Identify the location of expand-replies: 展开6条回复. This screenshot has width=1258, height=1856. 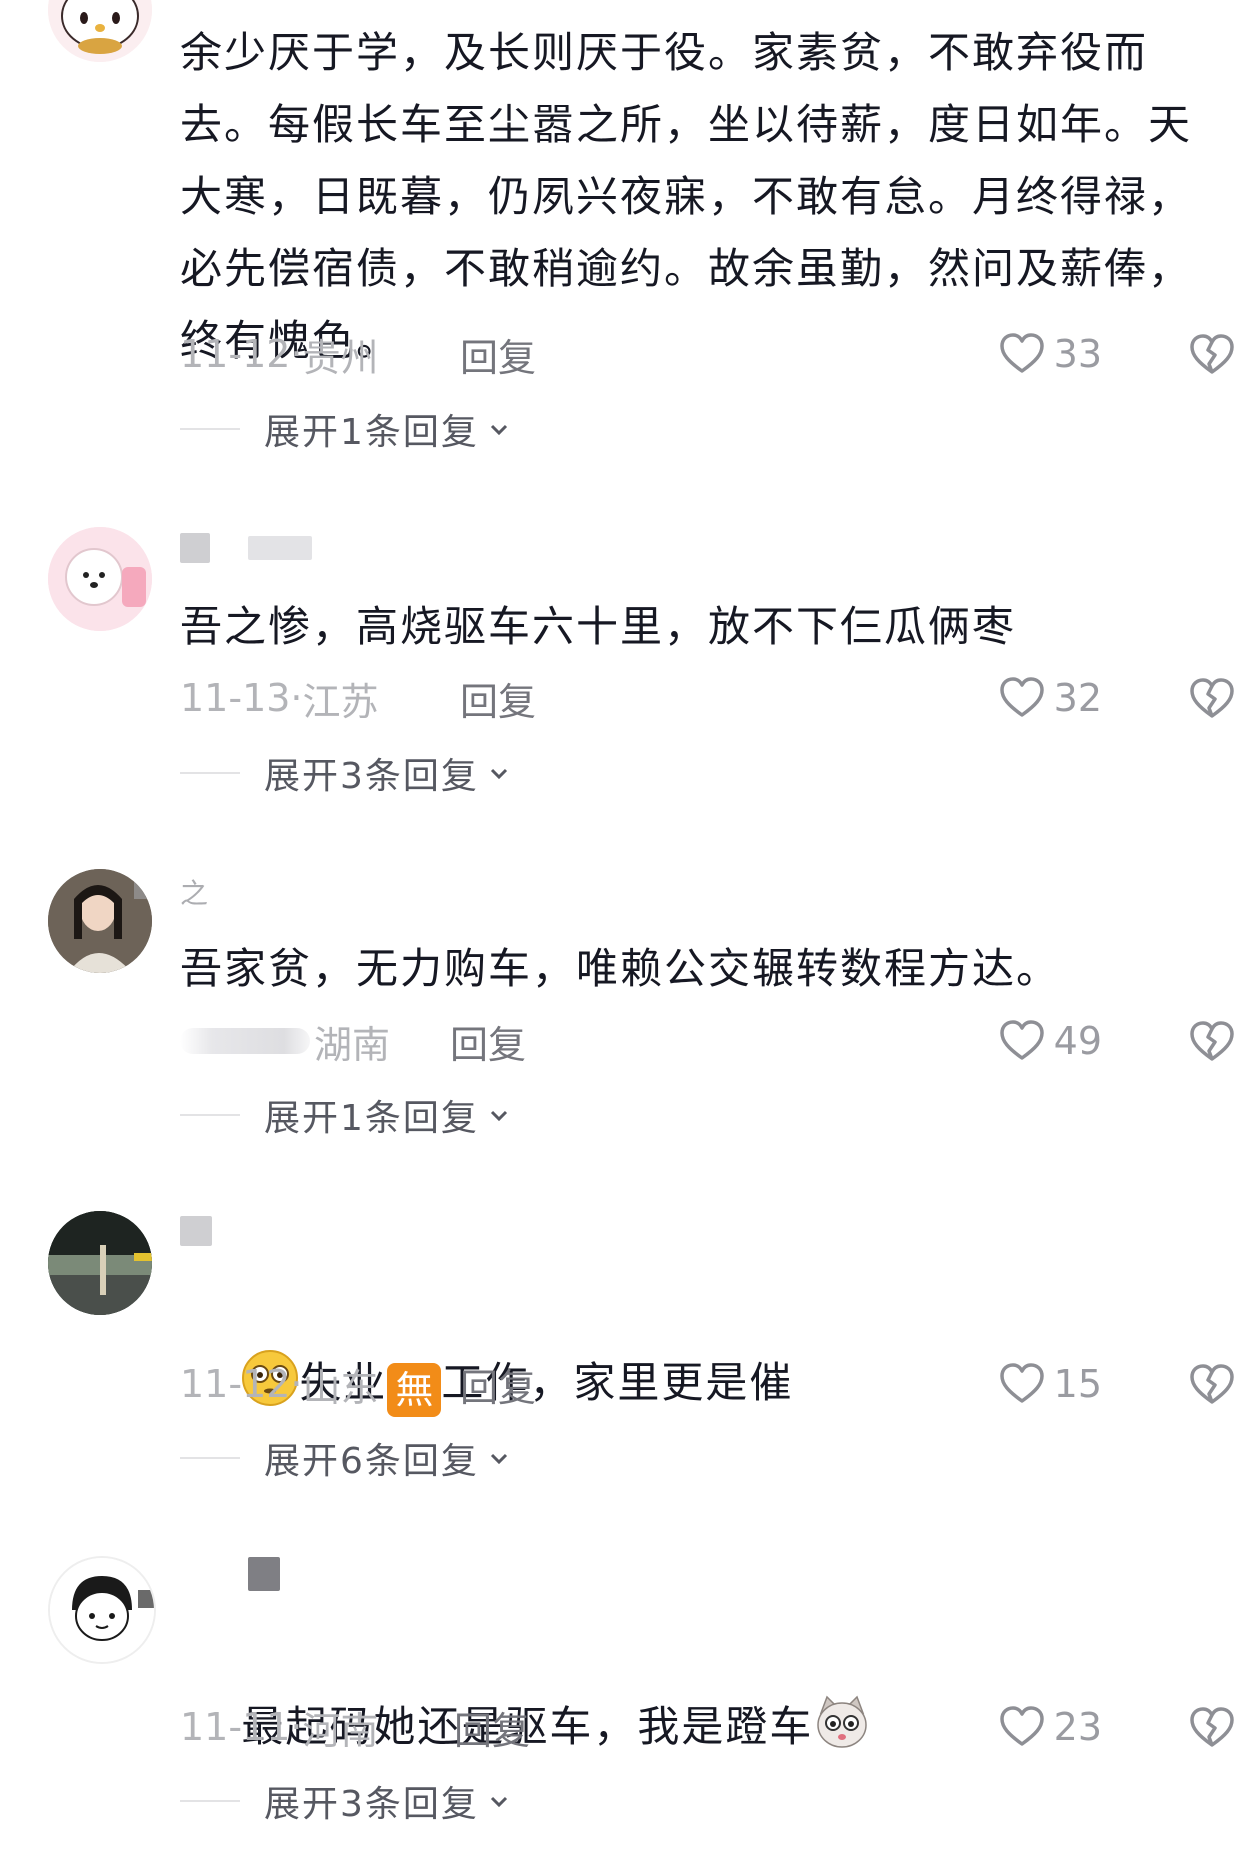
(345, 1458).